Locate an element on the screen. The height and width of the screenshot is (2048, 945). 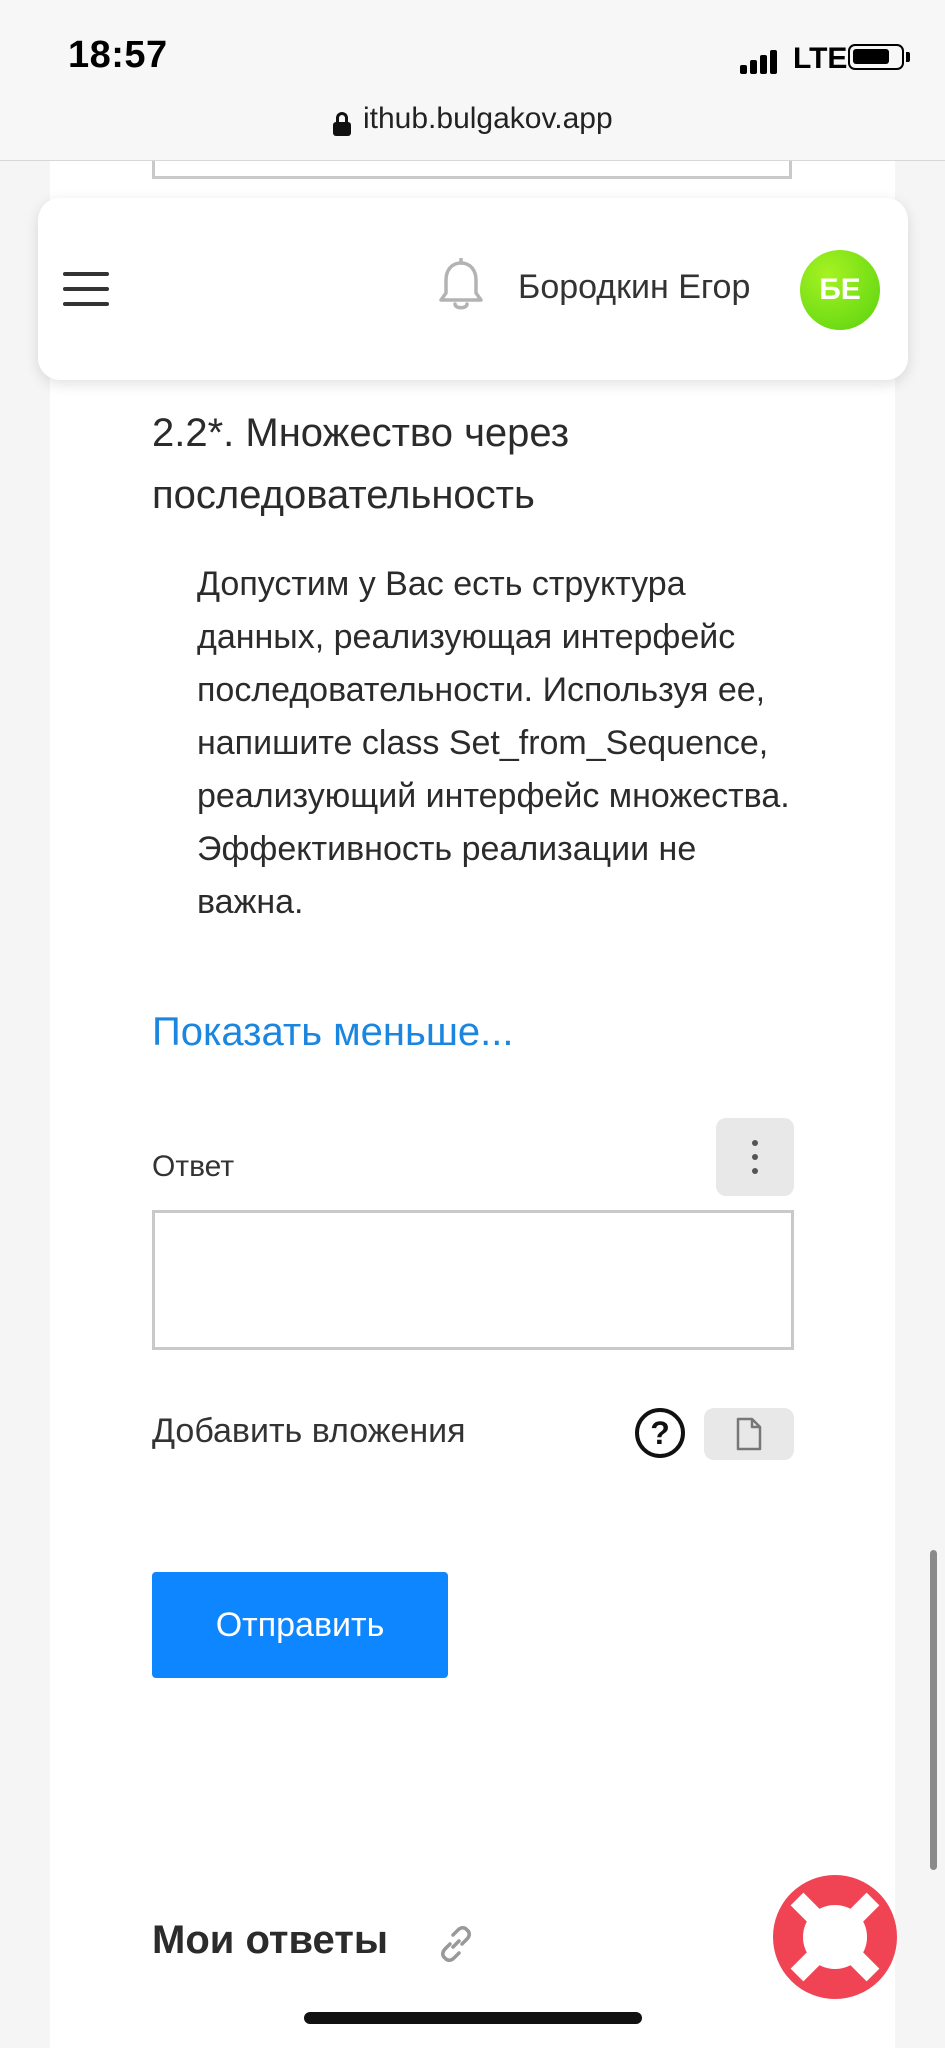
app-header: Бородкин Егор БЕ is located at coordinates (473, 289).